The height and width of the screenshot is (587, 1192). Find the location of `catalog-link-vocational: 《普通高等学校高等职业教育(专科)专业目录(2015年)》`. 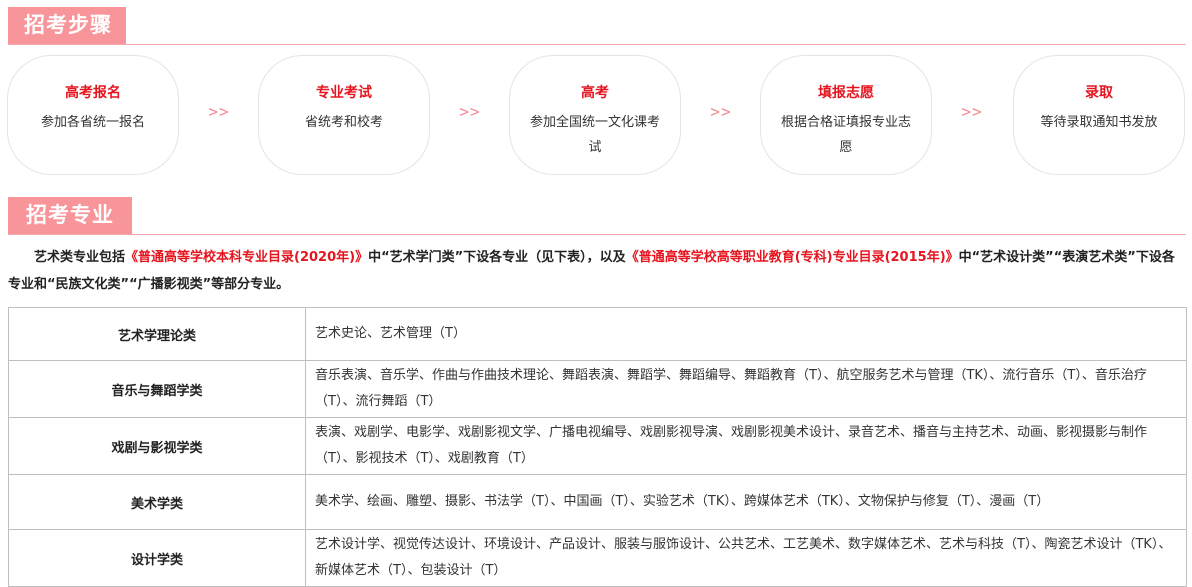

catalog-link-vocational: 《普通高等学校高等职业教育(专科)专业目录(2015年)》 is located at coordinates (792, 257).